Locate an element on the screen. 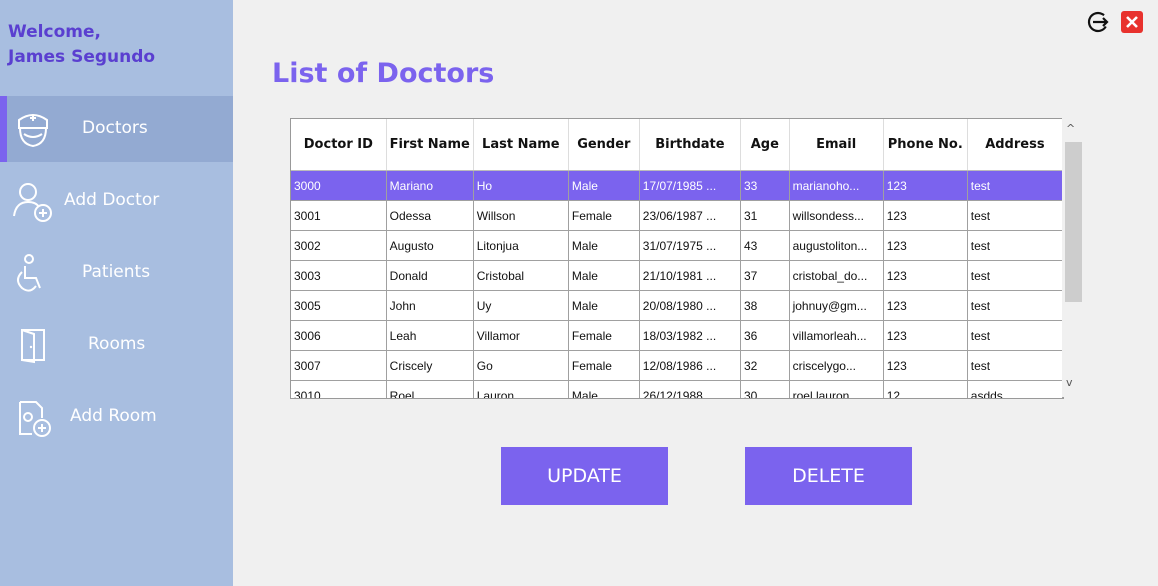 The width and height of the screenshot is (1158, 586). column-header: Phone No. is located at coordinates (925, 145).